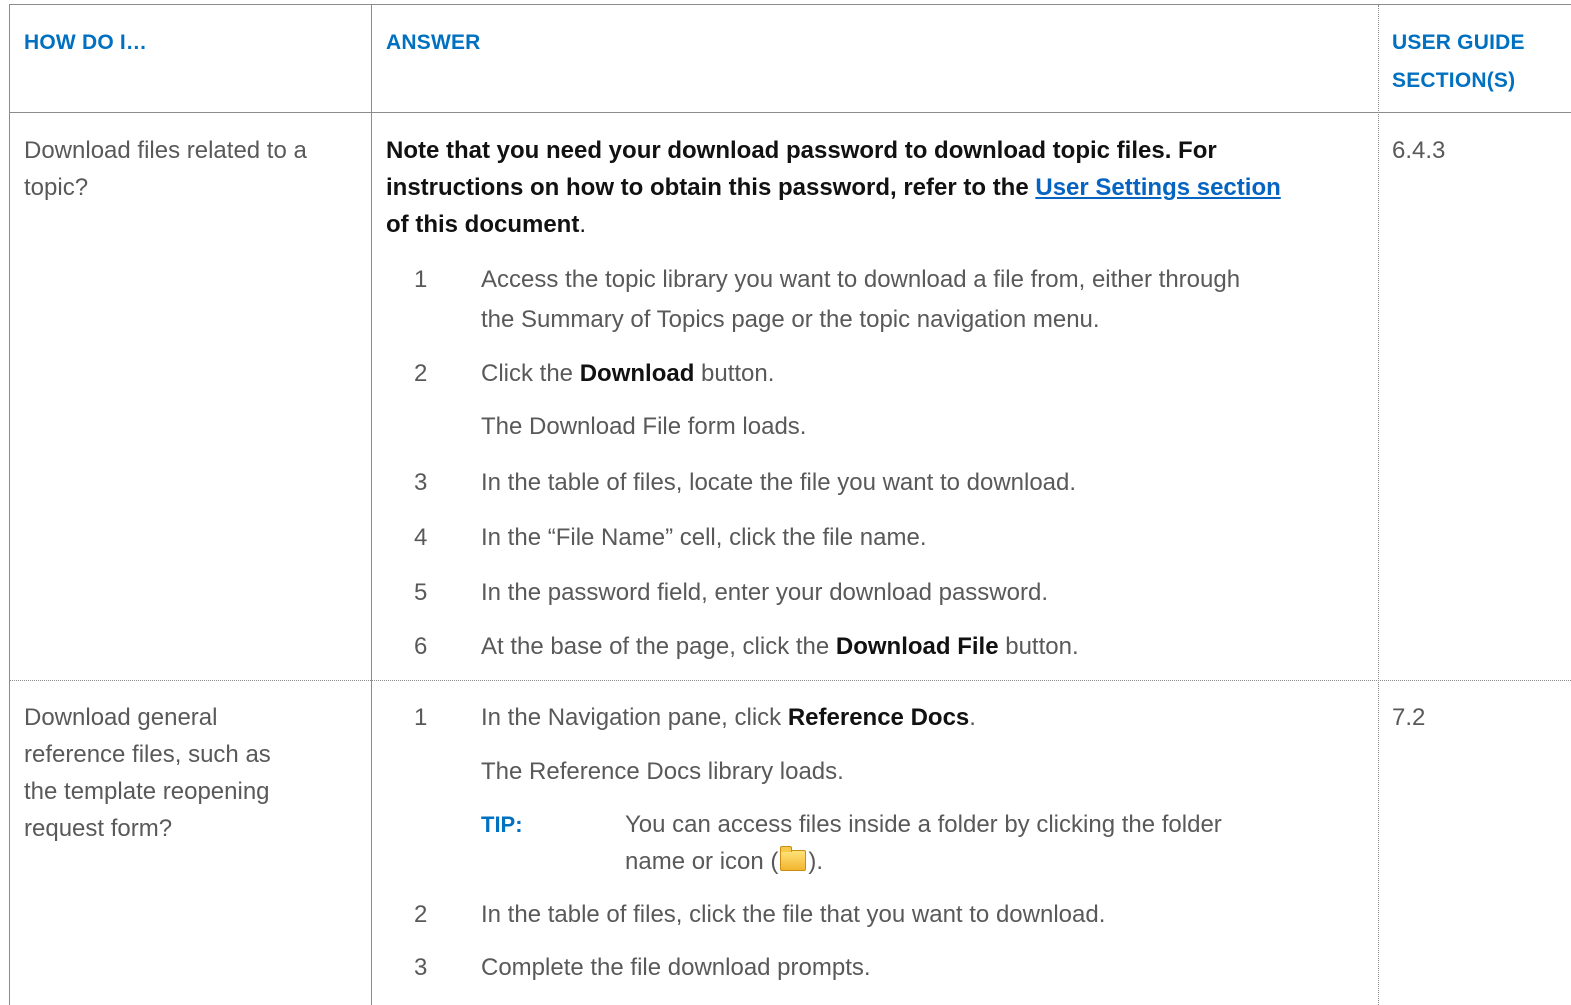 Image resolution: width=1571 pixels, height=1005 pixels. I want to click on step-text-before: Click the, so click(530, 373).